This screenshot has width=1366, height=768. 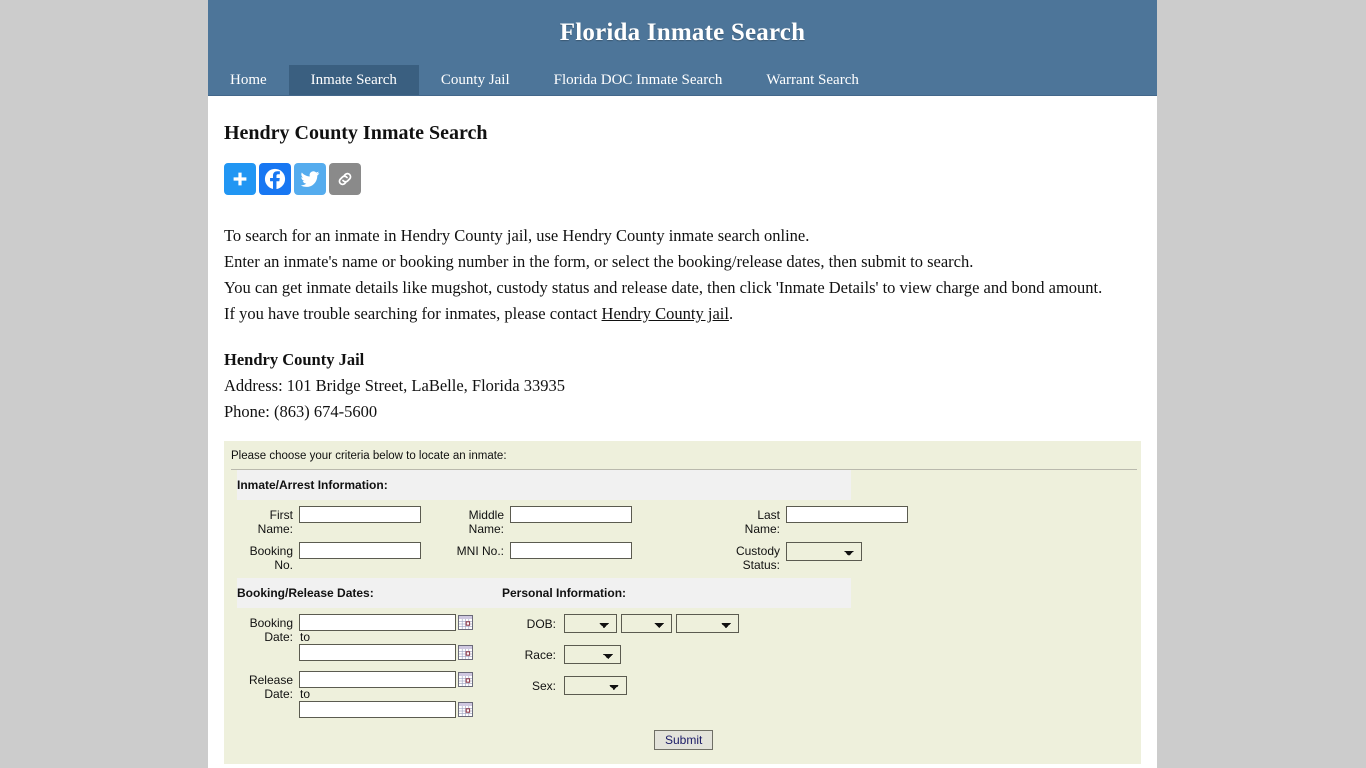 I want to click on sex-row: Sex:, so click(x=672, y=685).